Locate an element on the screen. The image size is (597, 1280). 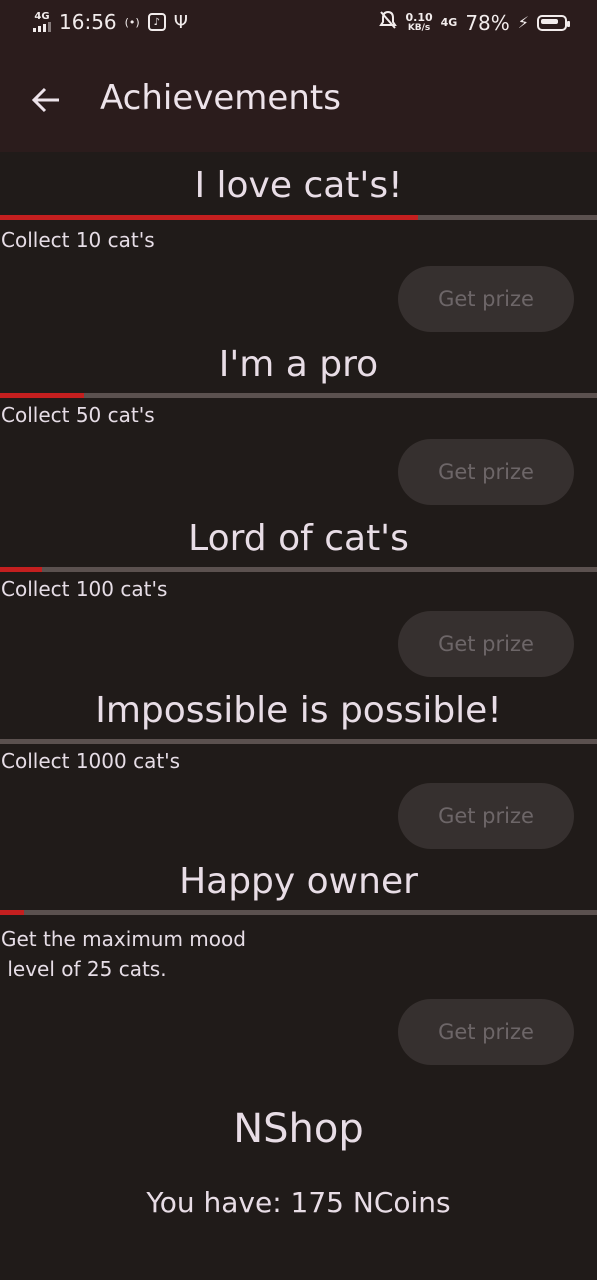
back-button is located at coordinates (46, 100).